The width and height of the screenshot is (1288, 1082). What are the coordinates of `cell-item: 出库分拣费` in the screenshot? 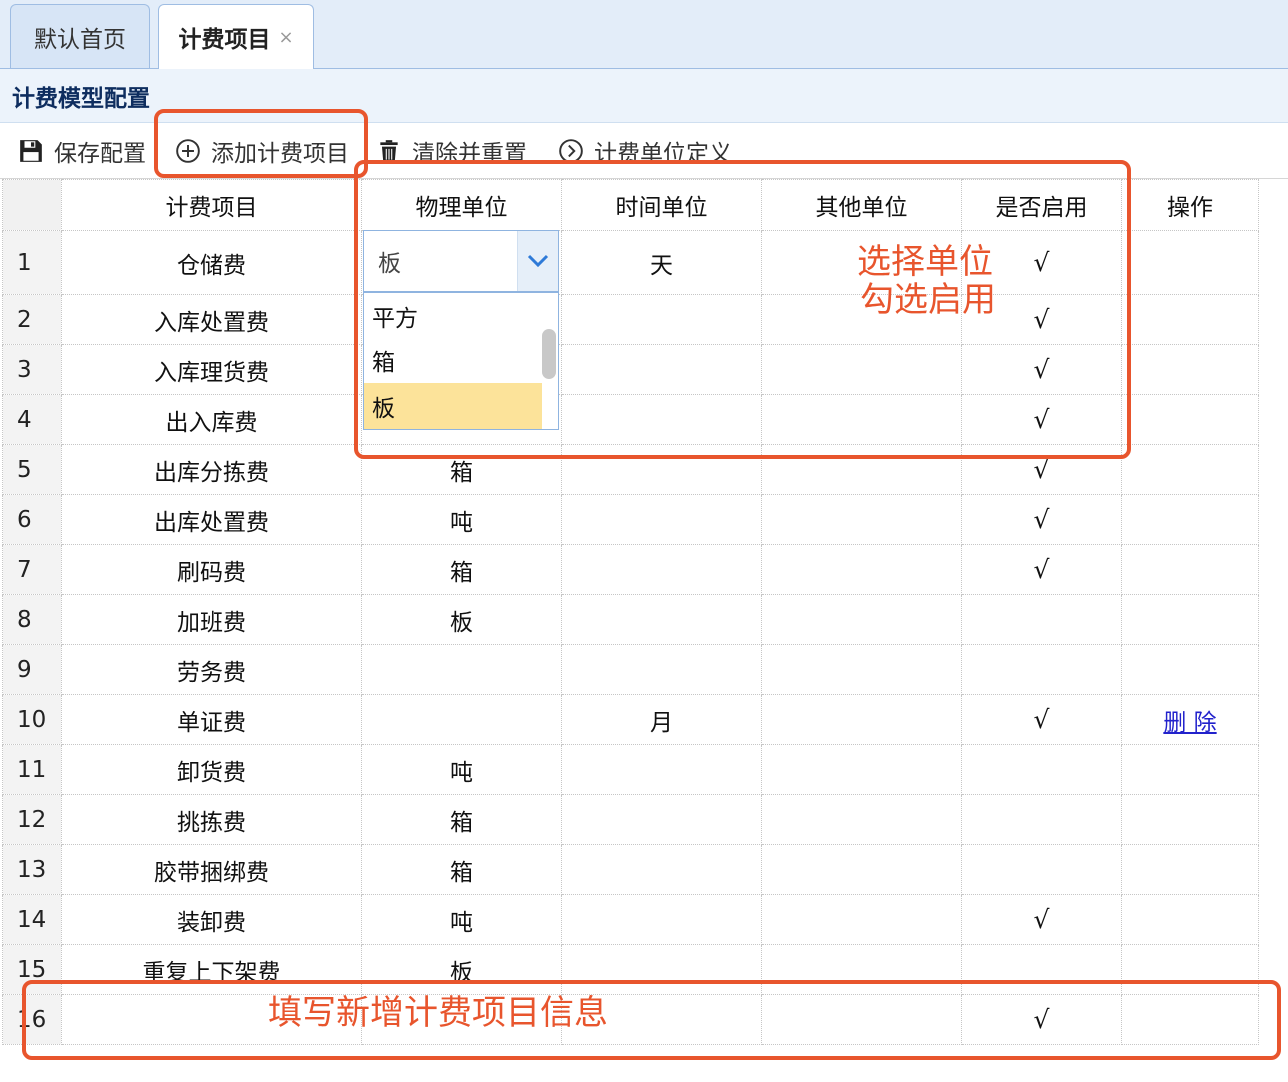 It's located at (211, 469).